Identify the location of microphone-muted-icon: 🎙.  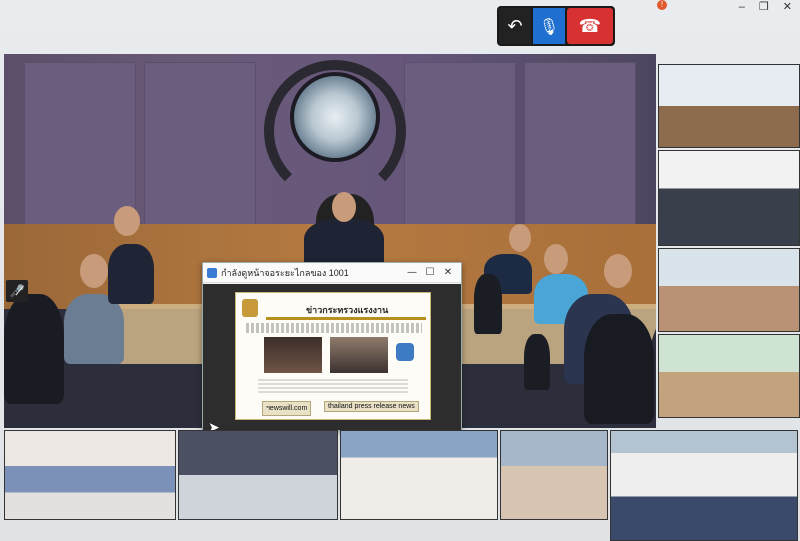
(549, 26).